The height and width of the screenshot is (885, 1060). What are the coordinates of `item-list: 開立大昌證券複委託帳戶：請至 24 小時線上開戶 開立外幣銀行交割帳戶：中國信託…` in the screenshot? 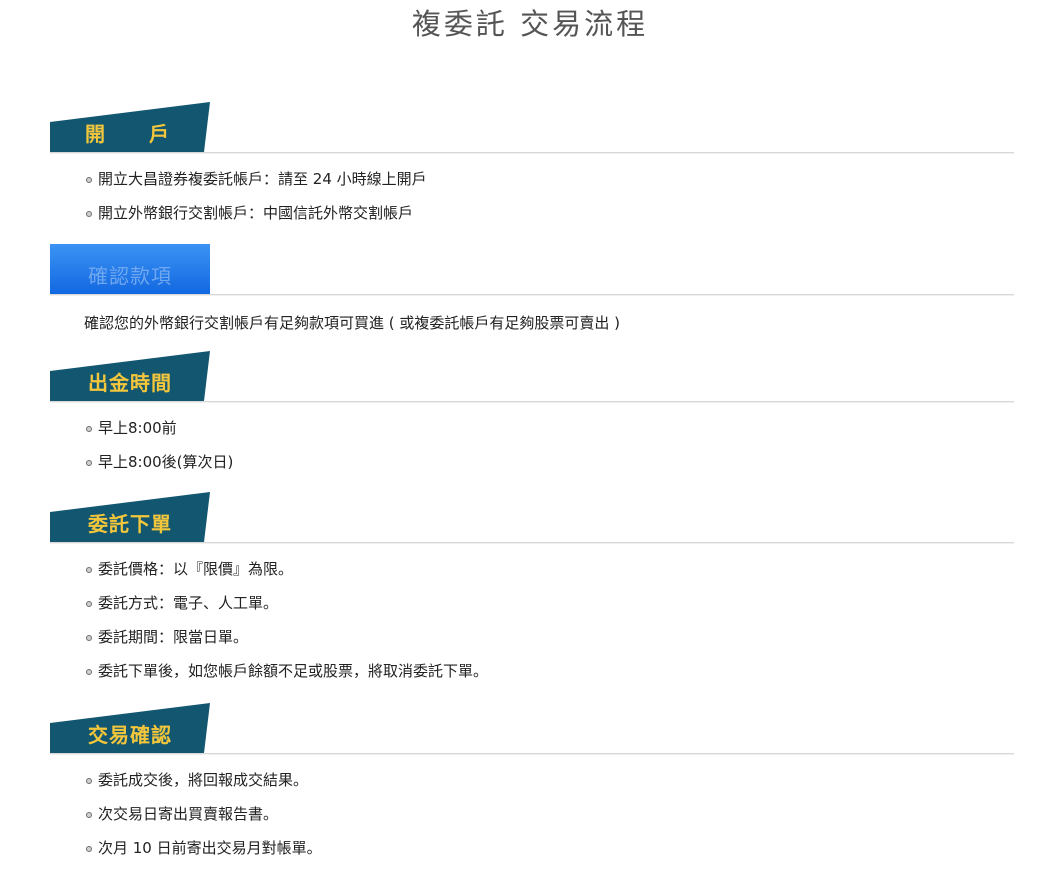 It's located at (532, 191).